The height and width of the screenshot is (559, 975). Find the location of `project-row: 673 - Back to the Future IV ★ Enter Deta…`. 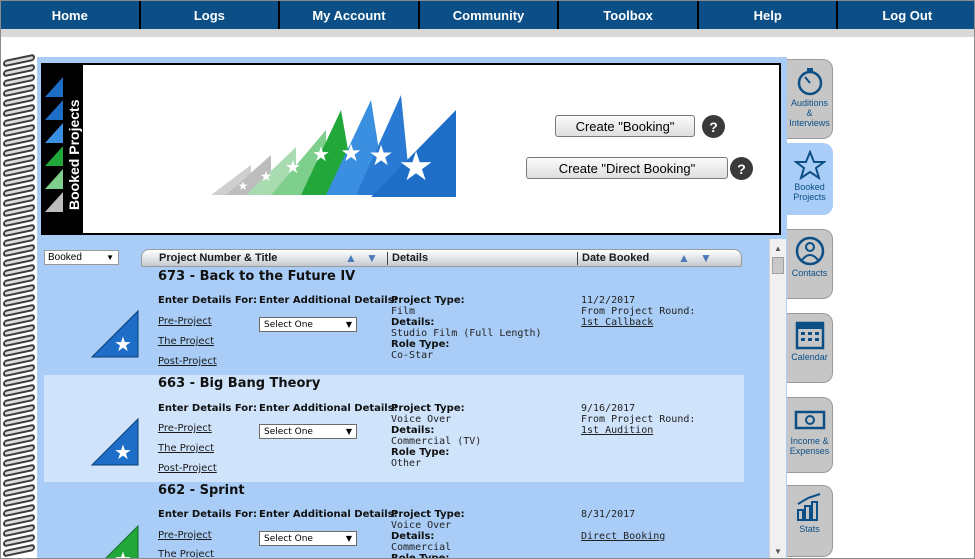

project-row: 673 - Back to the Future IV ★ Enter Deta… is located at coordinates (394, 320).